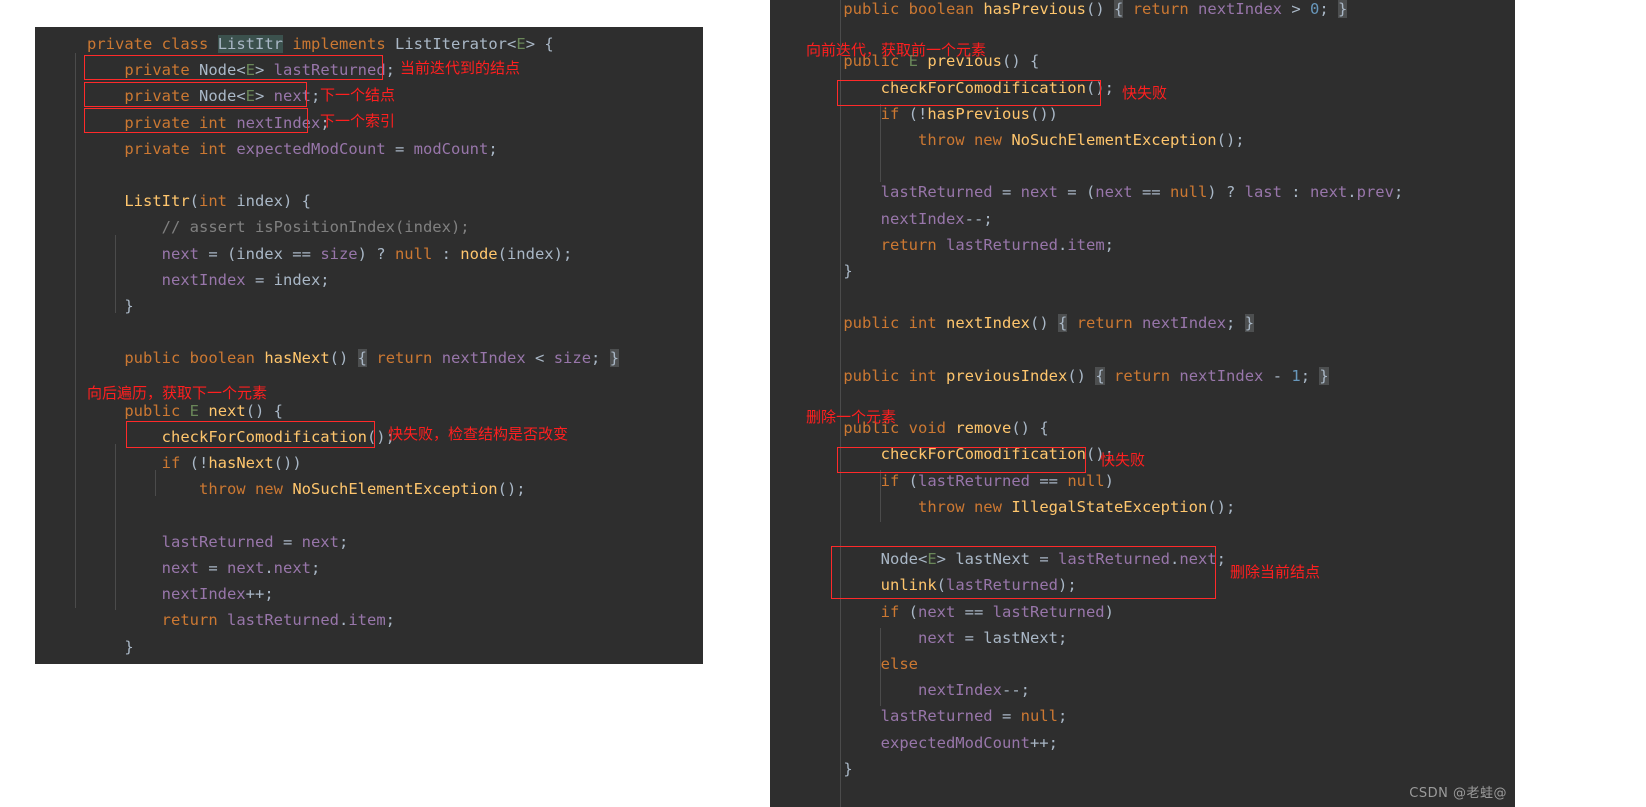  I want to click on left-note-5: 快失败，检查结构是否改变, so click(478, 434).